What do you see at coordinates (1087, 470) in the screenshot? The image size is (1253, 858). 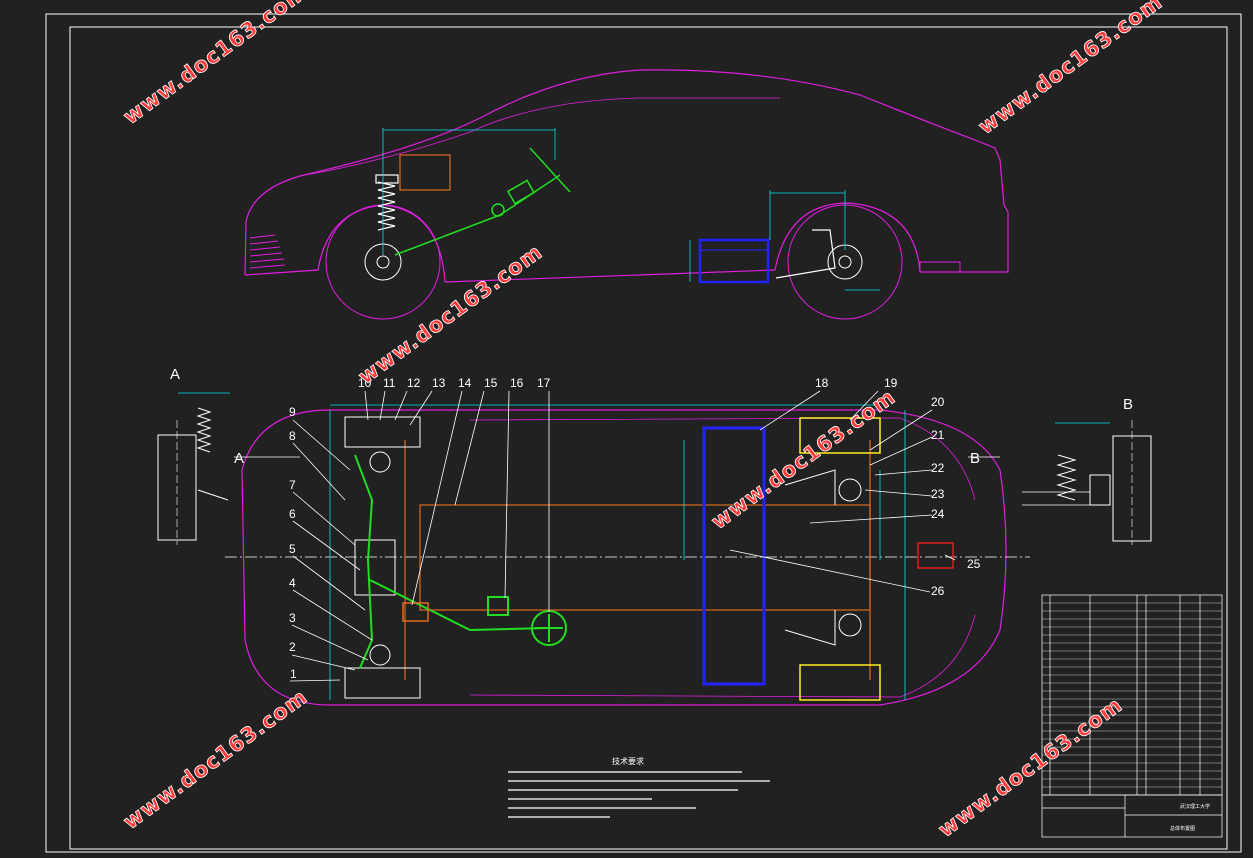 I see `detail-view-b: B` at bounding box center [1087, 470].